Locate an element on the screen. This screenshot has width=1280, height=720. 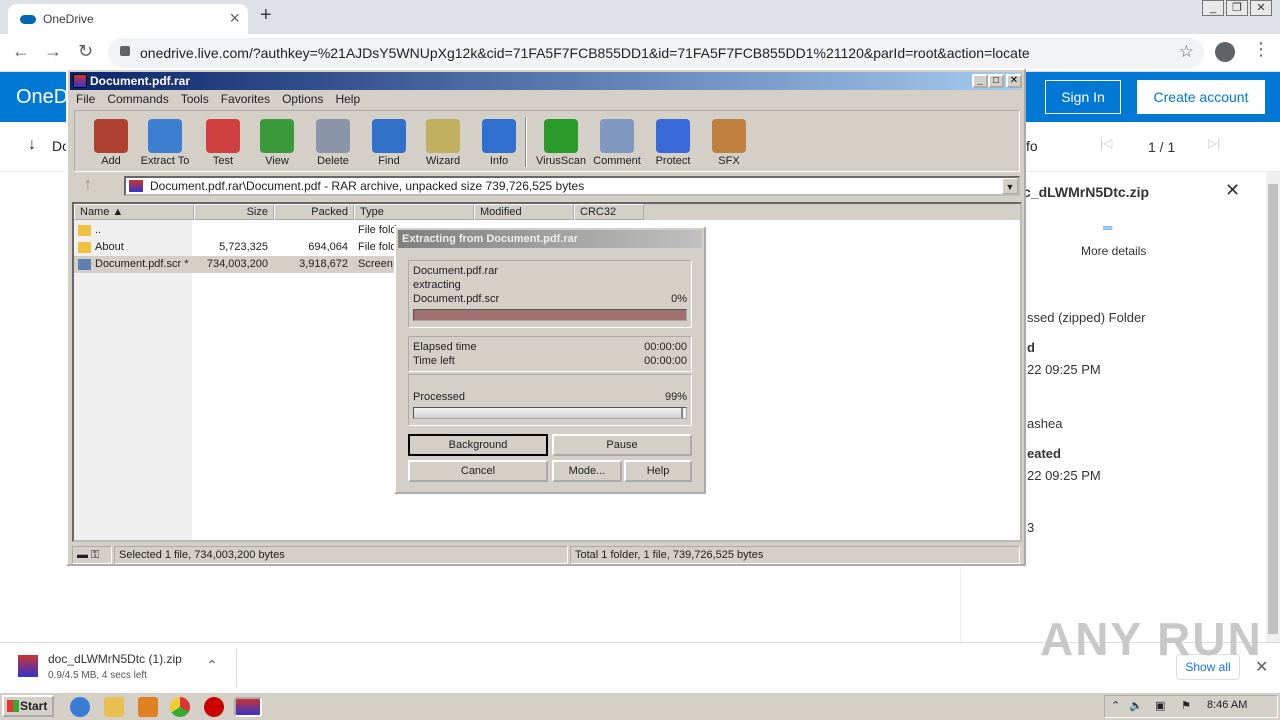
up-folder-icon: ↑ is located at coordinates (88, 185).